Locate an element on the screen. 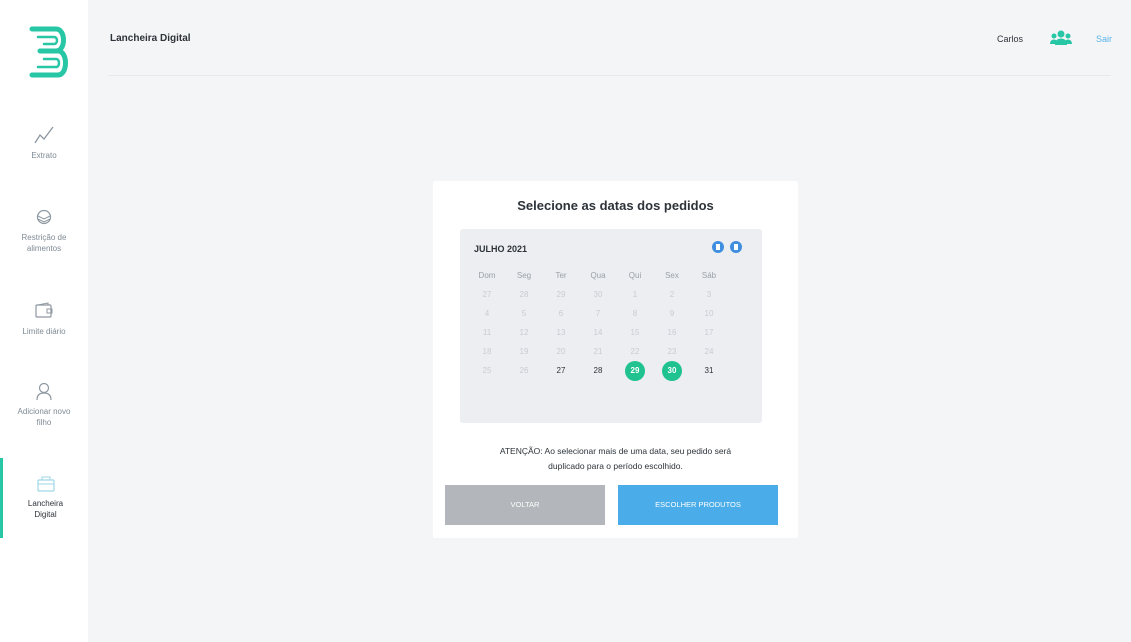 Image resolution: width=1131 pixels, height=642 pixels. calendar-day: 14 is located at coordinates (598, 332).